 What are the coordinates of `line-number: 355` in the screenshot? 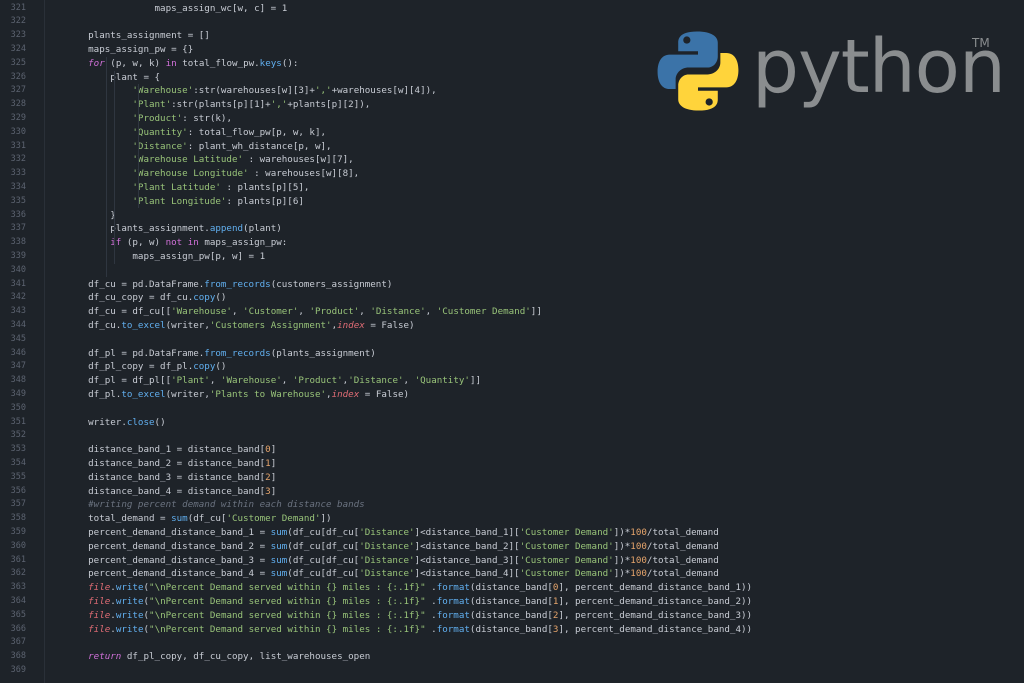 It's located at (18, 476).